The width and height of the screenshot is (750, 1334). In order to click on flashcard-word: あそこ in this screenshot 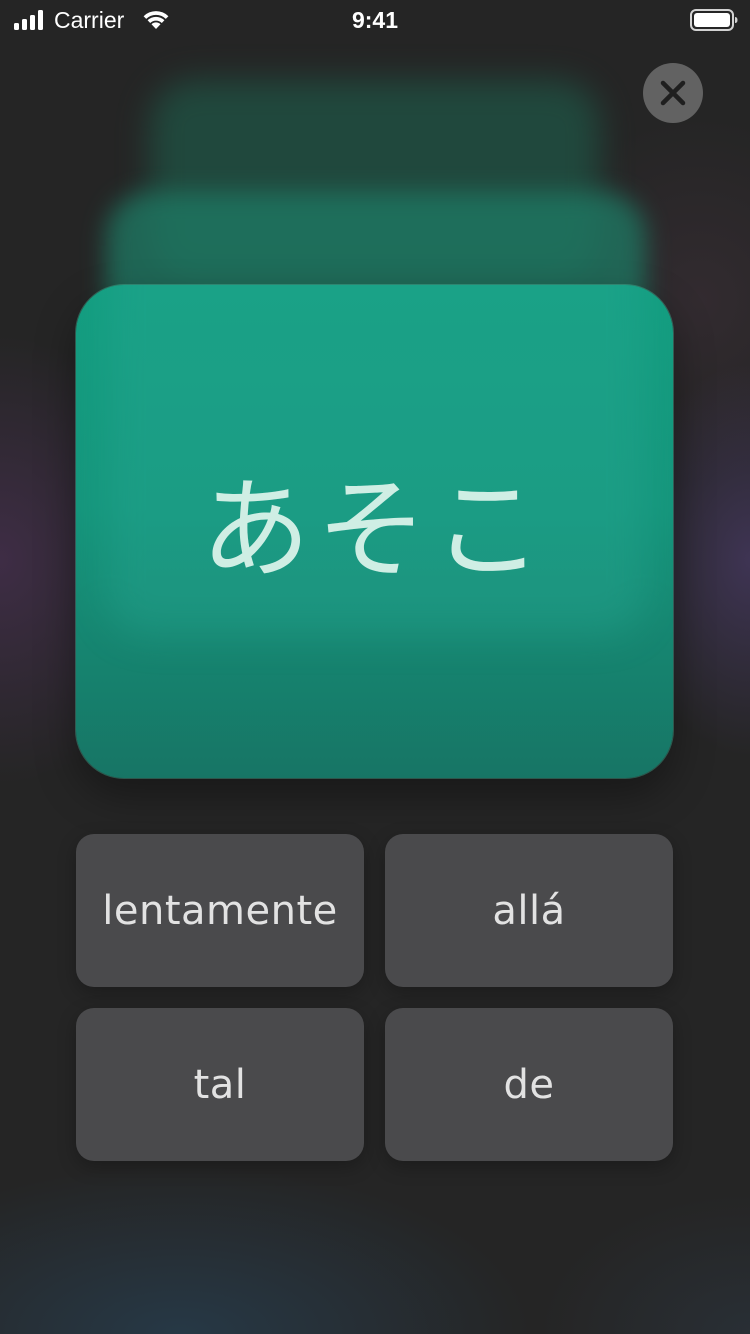, I will do `click(374, 530)`.